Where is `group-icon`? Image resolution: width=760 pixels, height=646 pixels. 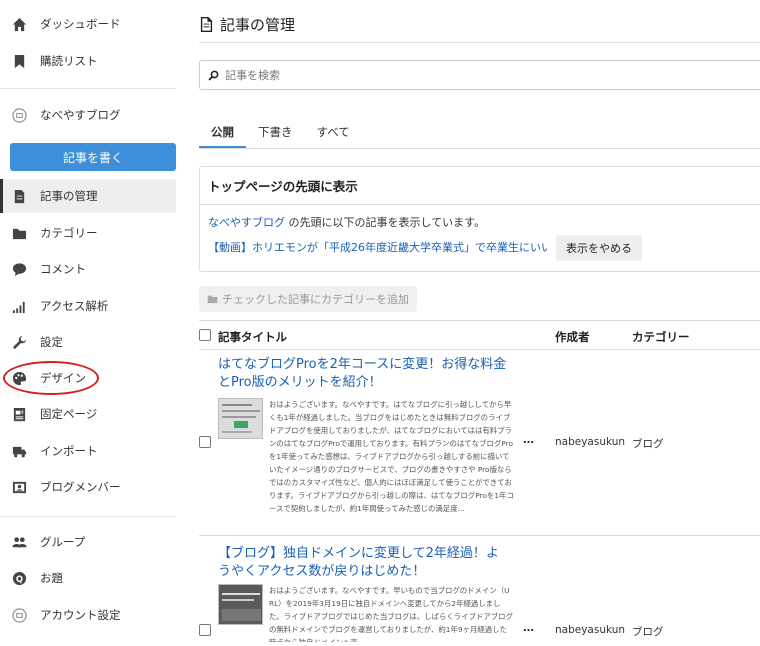 group-icon is located at coordinates (19, 542).